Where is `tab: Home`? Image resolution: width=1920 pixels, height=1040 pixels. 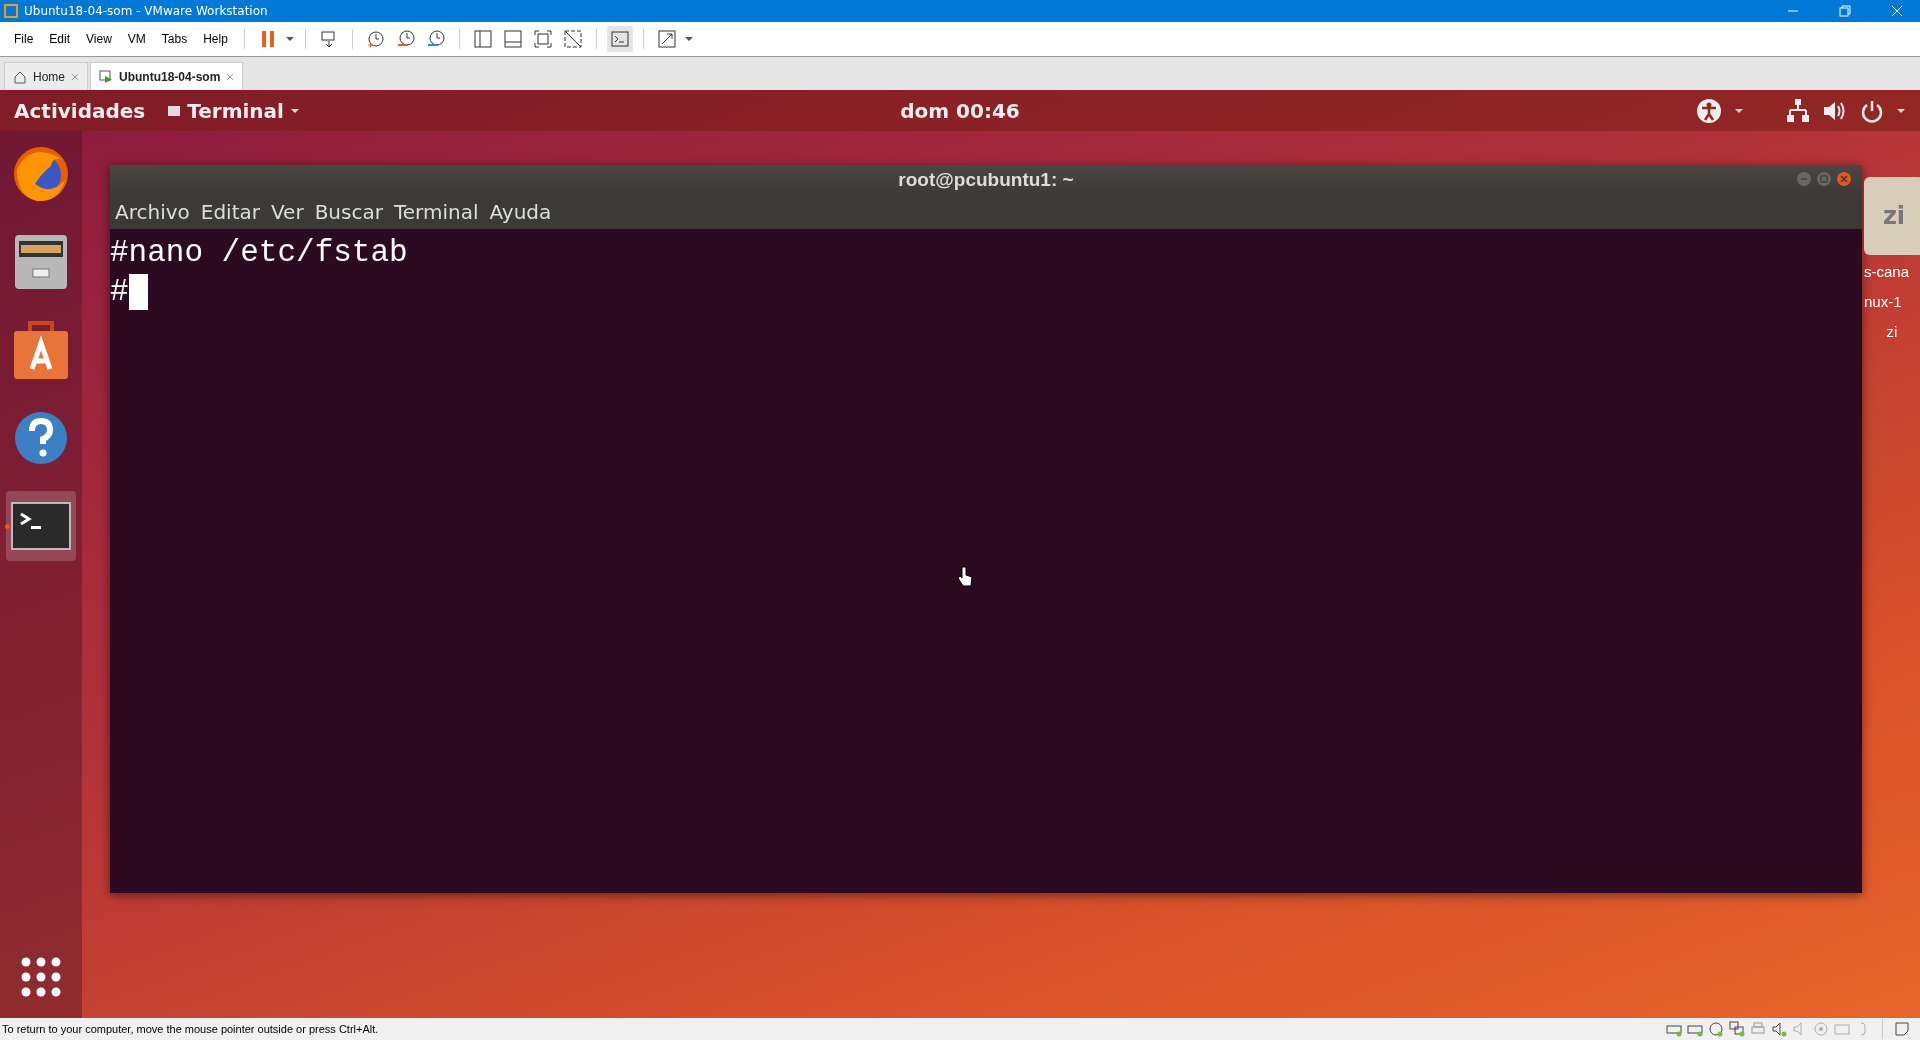 tab: Home is located at coordinates (46, 76).